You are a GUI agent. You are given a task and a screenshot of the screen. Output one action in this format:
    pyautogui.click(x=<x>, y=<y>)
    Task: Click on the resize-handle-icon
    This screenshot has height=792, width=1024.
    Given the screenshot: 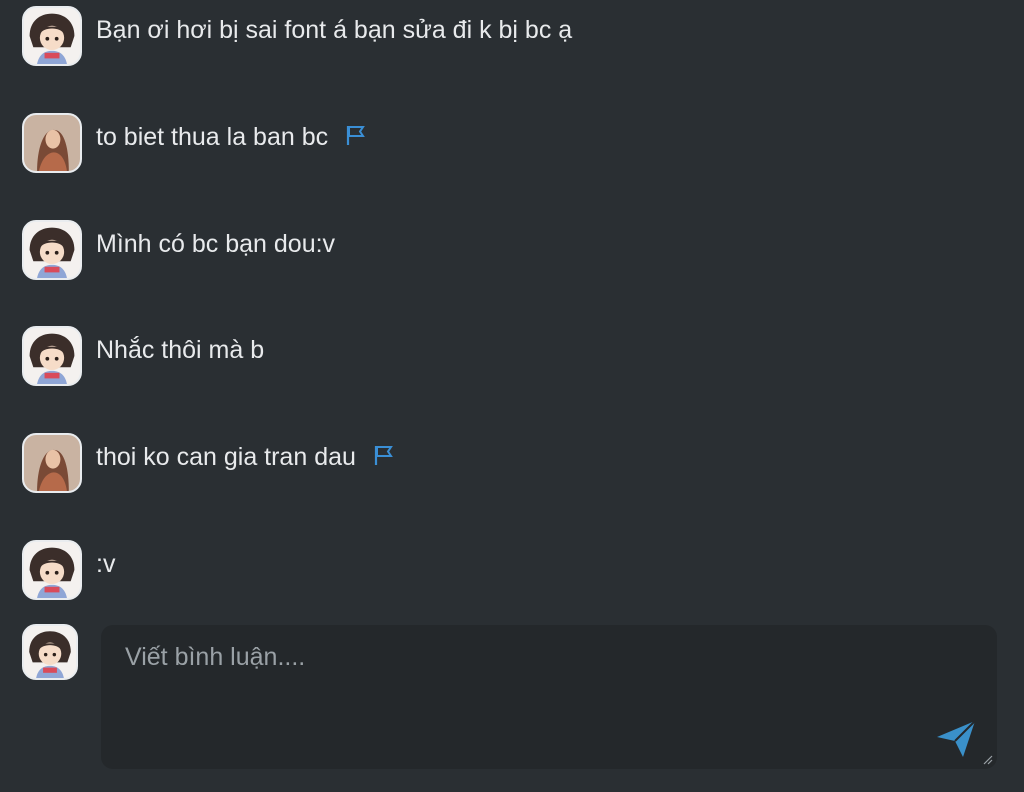 What is the action you would take?
    pyautogui.click(x=987, y=759)
    